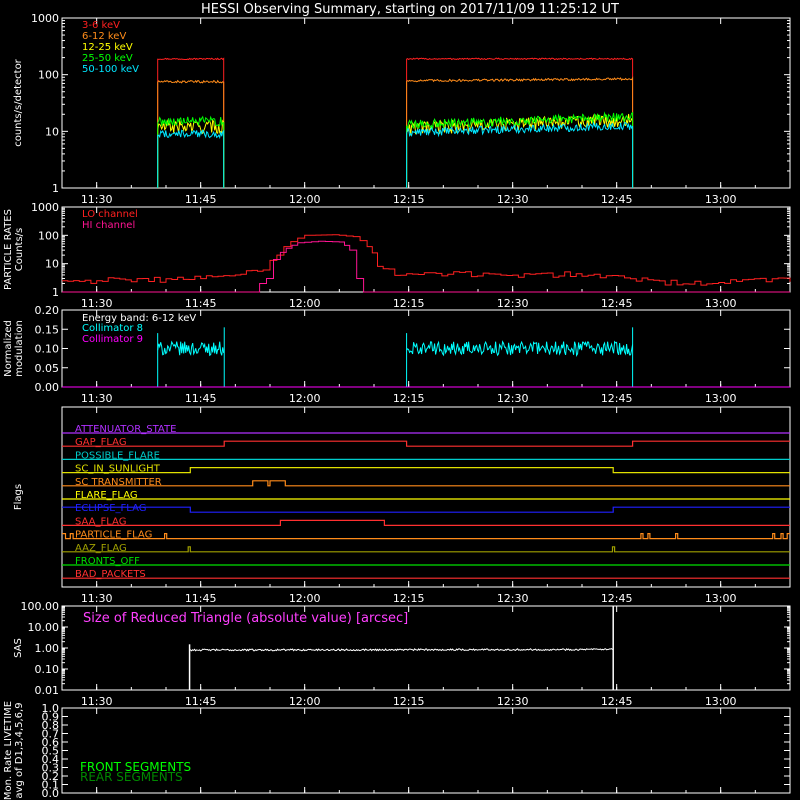  What do you see at coordinates (101, 548) in the screenshot?
I see `flag-label: AAZ_FLAG` at bounding box center [101, 548].